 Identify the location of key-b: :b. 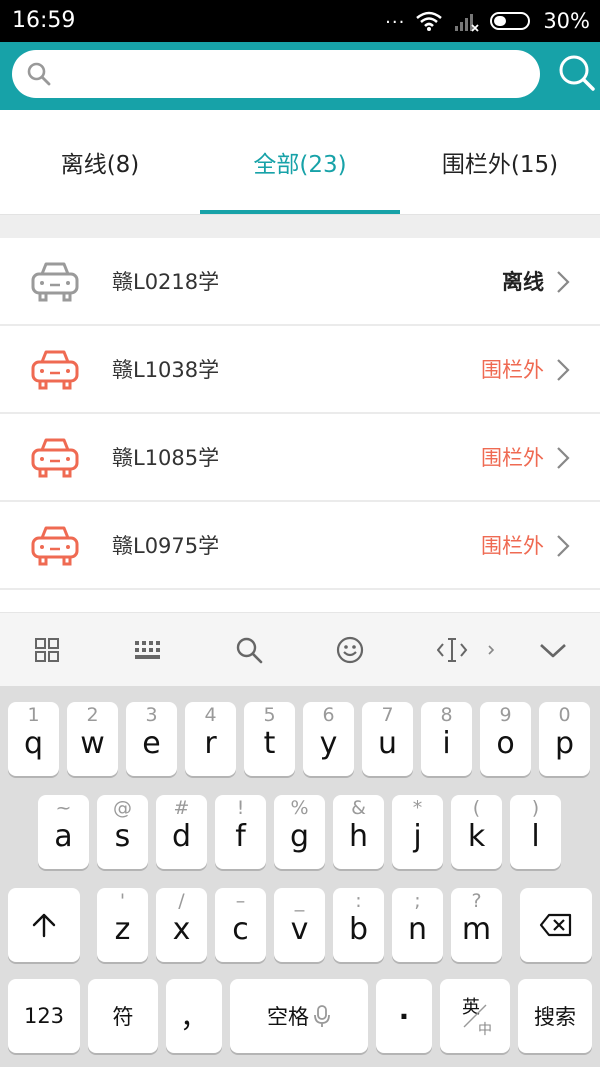
(358, 925).